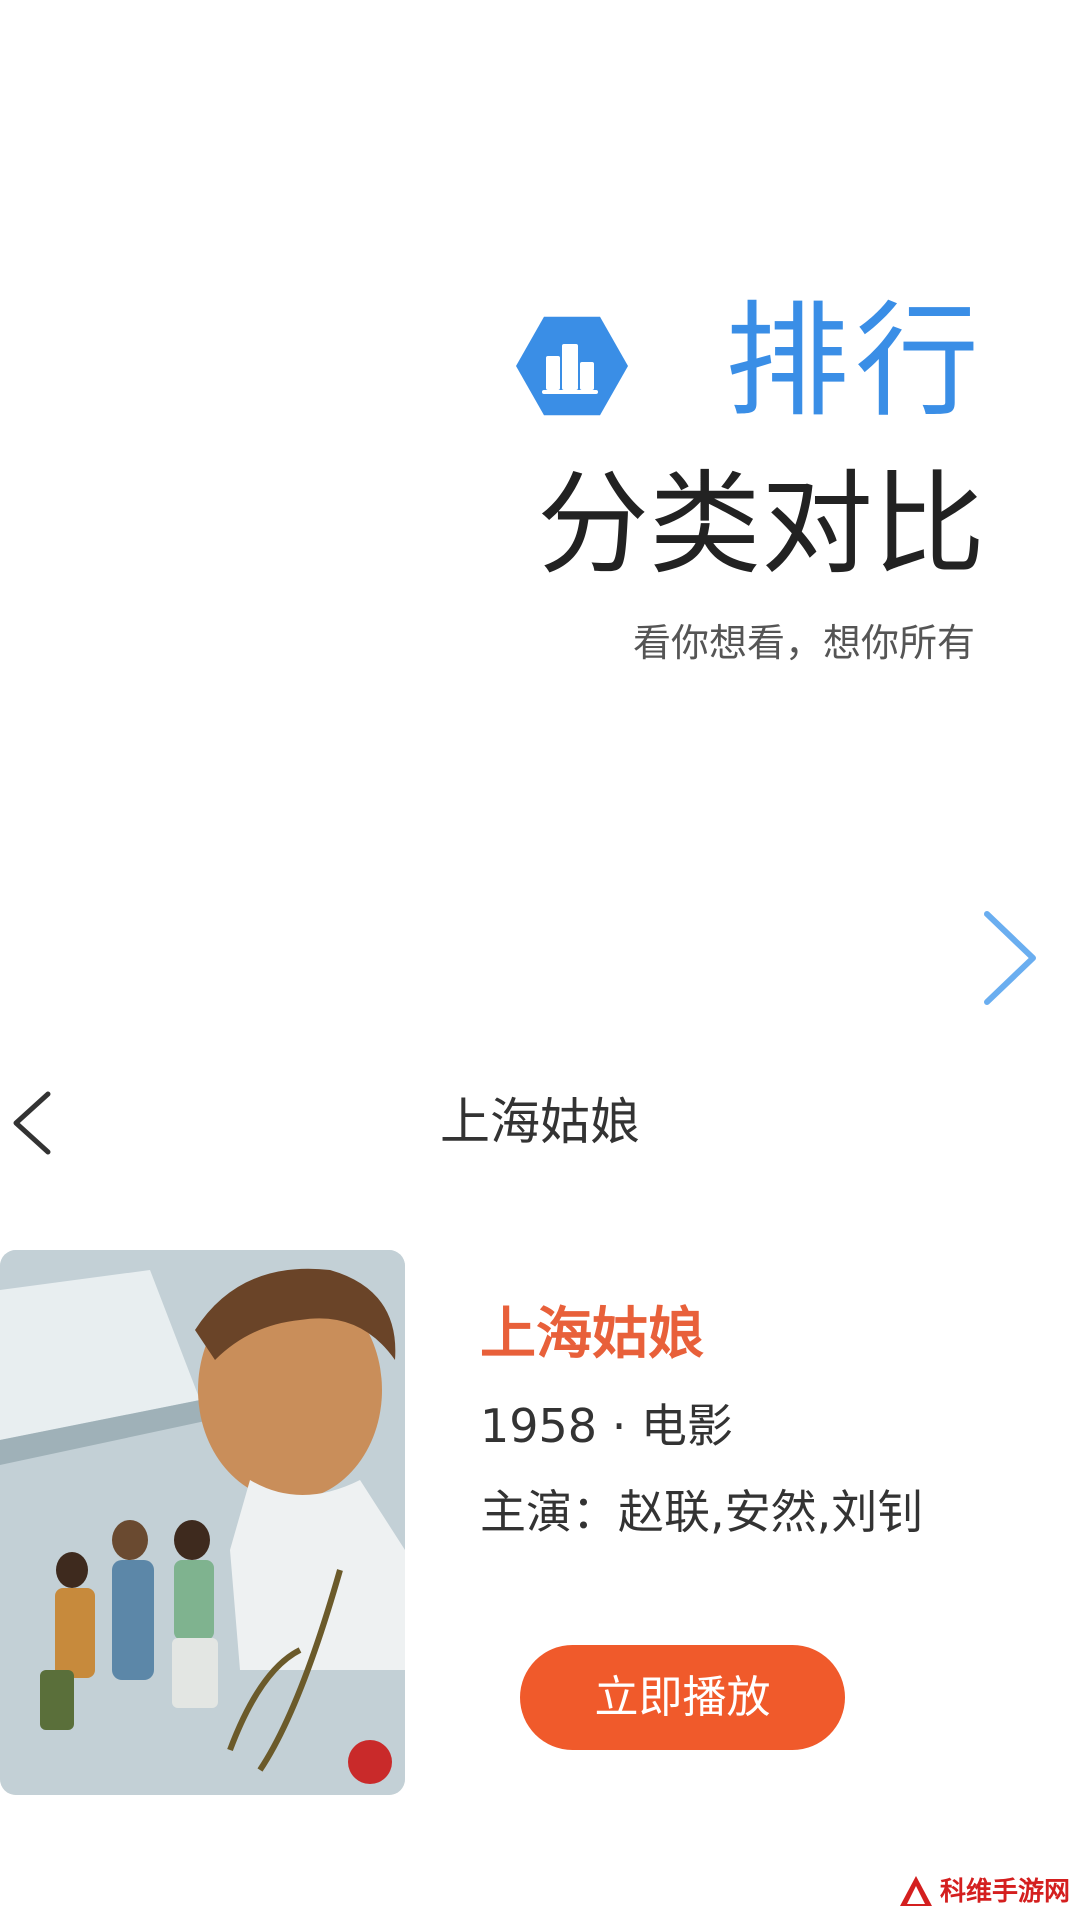 This screenshot has height=1920, width=1080. What do you see at coordinates (916, 1891) in the screenshot?
I see `watermark-logo-icon` at bounding box center [916, 1891].